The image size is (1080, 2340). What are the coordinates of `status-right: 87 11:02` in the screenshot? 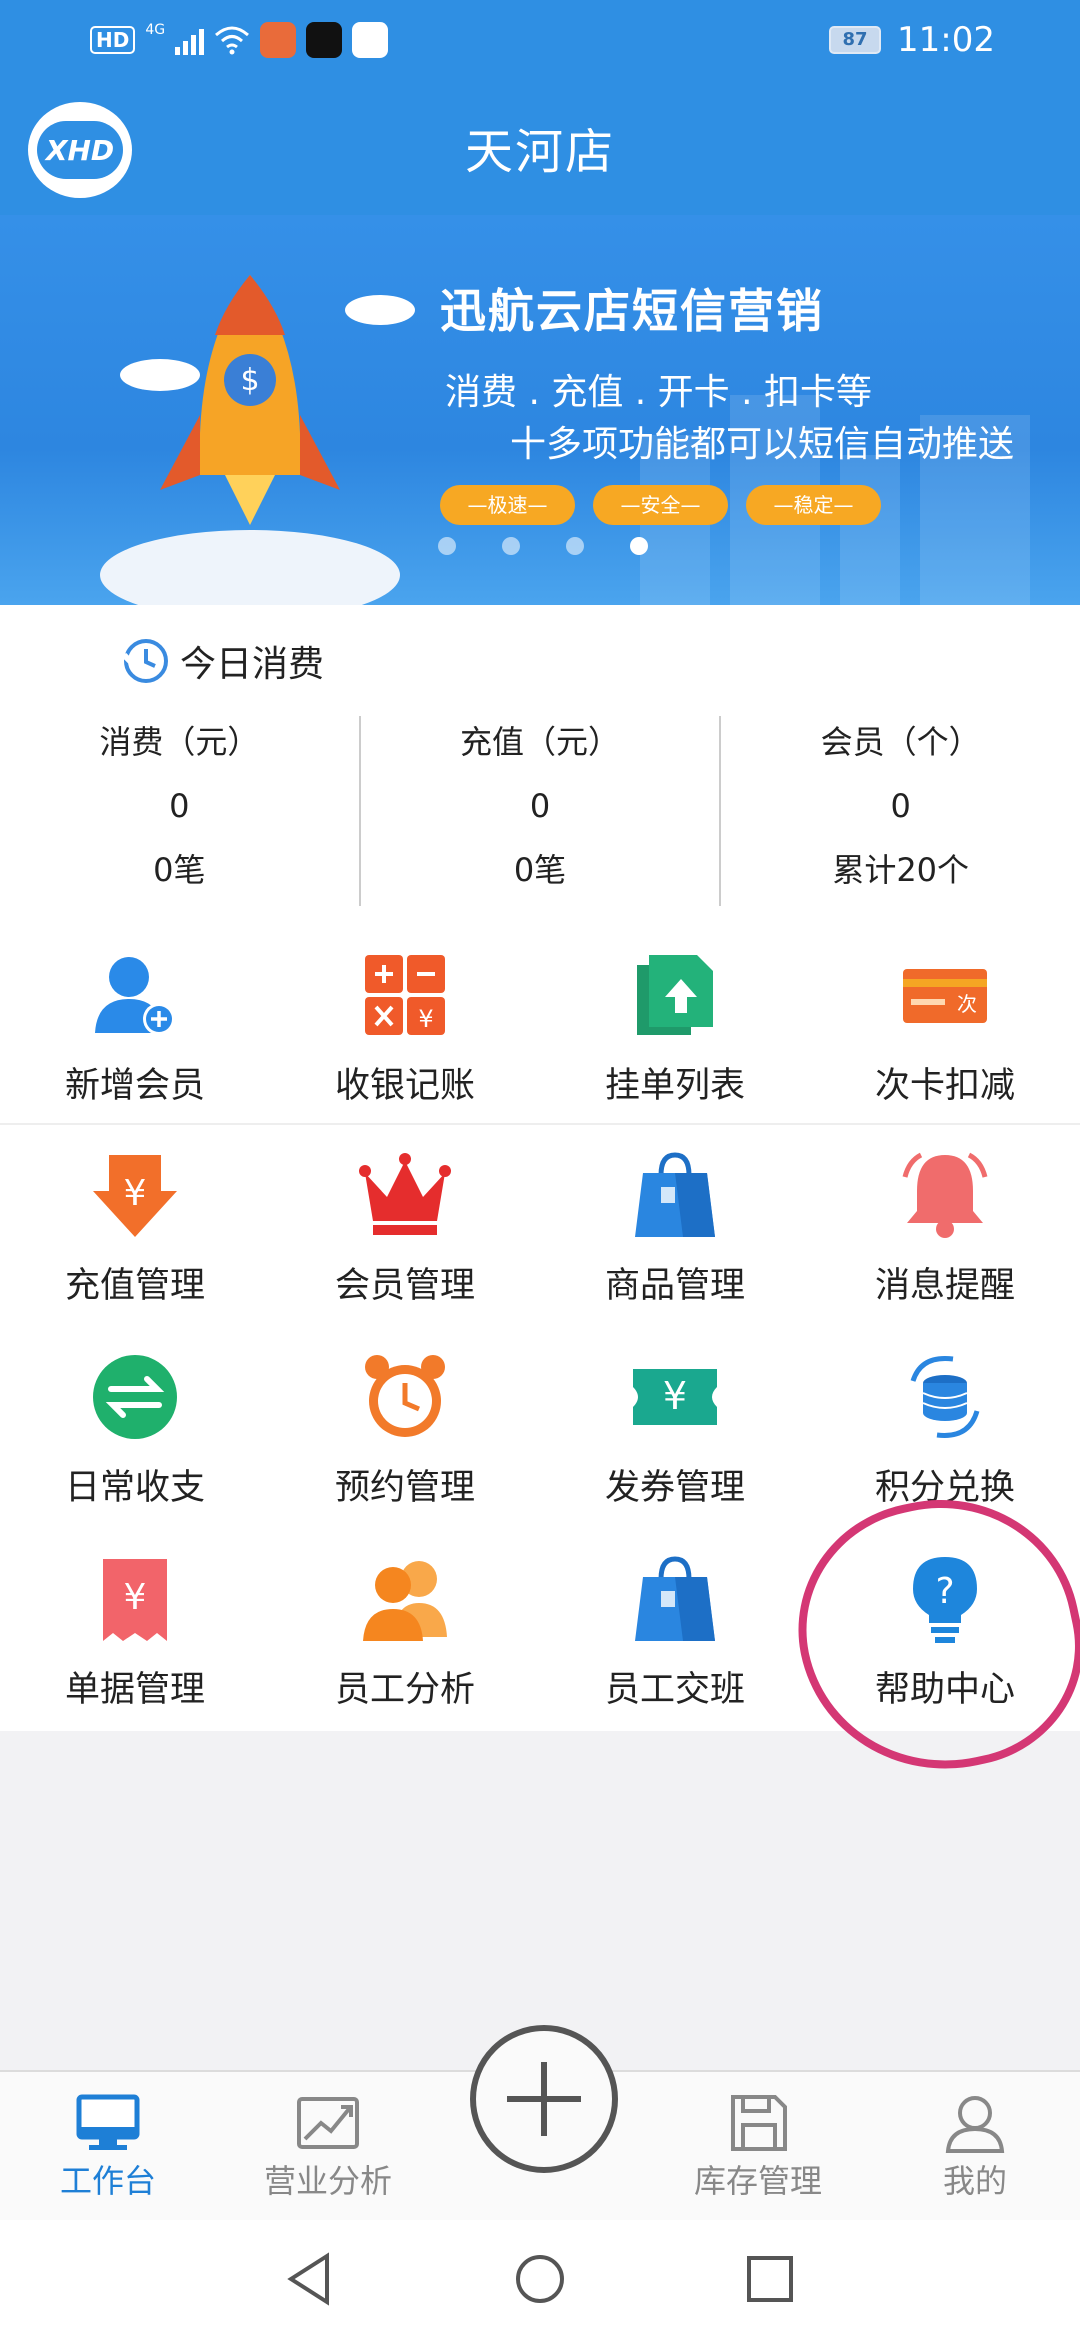 It's located at (912, 40).